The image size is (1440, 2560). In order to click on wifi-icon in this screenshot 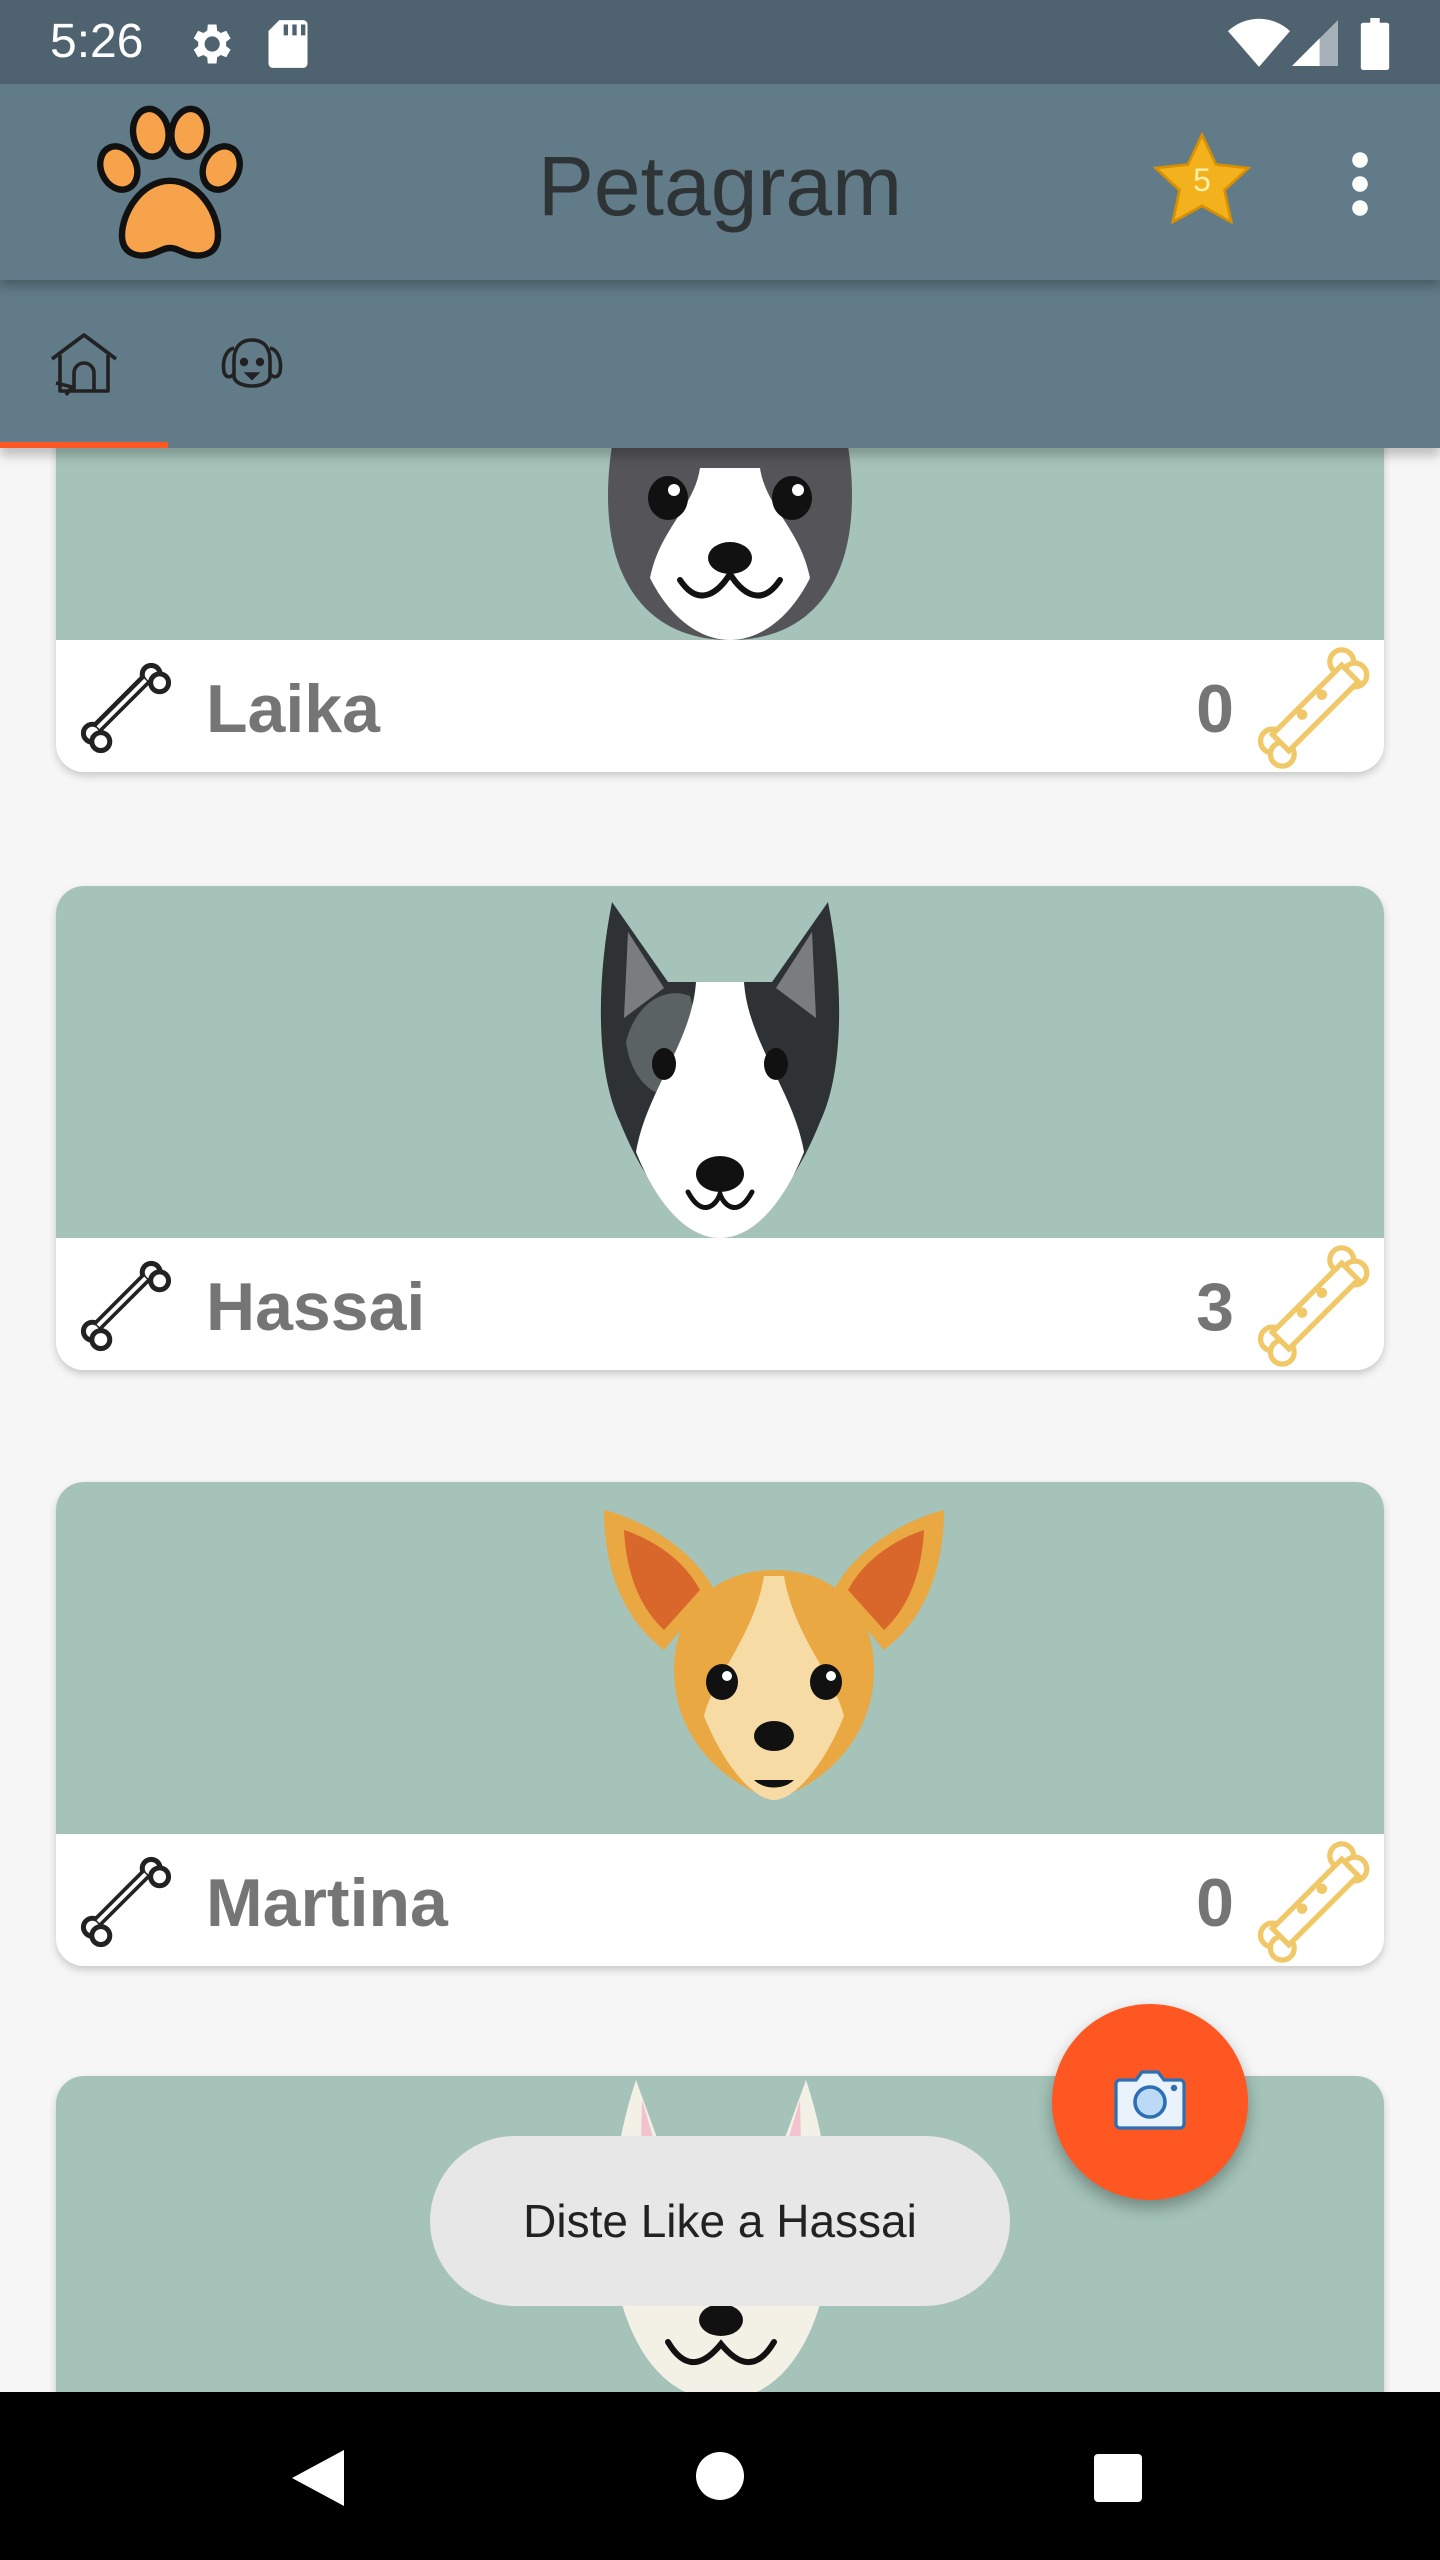, I will do `click(1259, 42)`.